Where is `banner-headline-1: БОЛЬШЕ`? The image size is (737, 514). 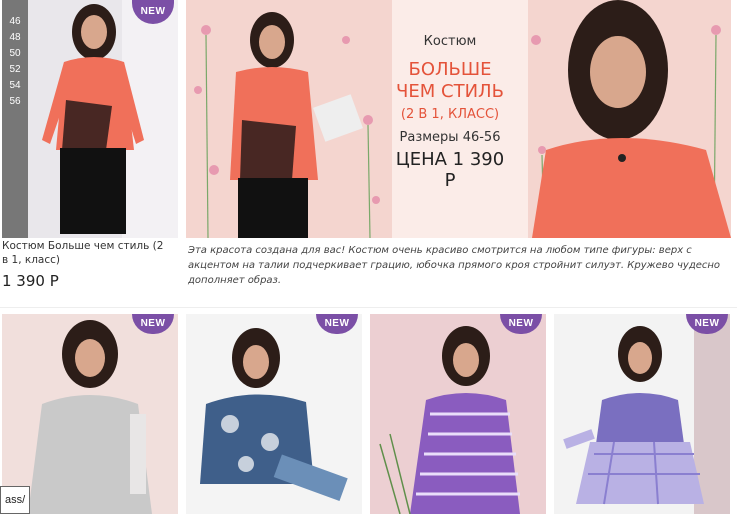
banner-headline-1: БОЛЬШЕ is located at coordinates (450, 69).